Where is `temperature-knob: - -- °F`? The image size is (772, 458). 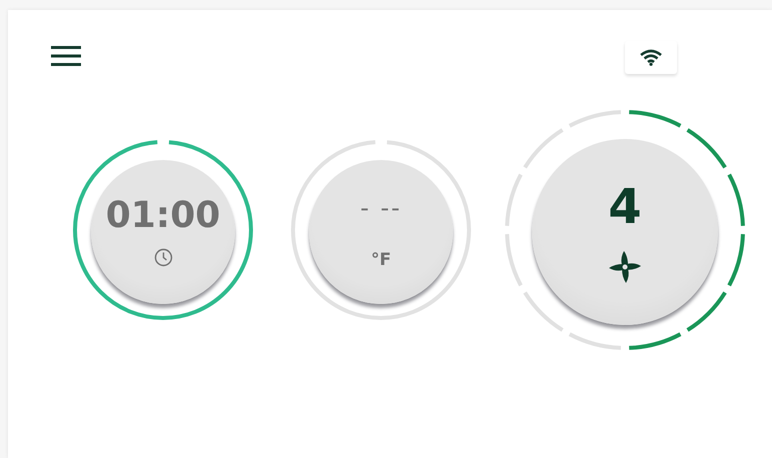 temperature-knob: - -- °F is located at coordinates (381, 232).